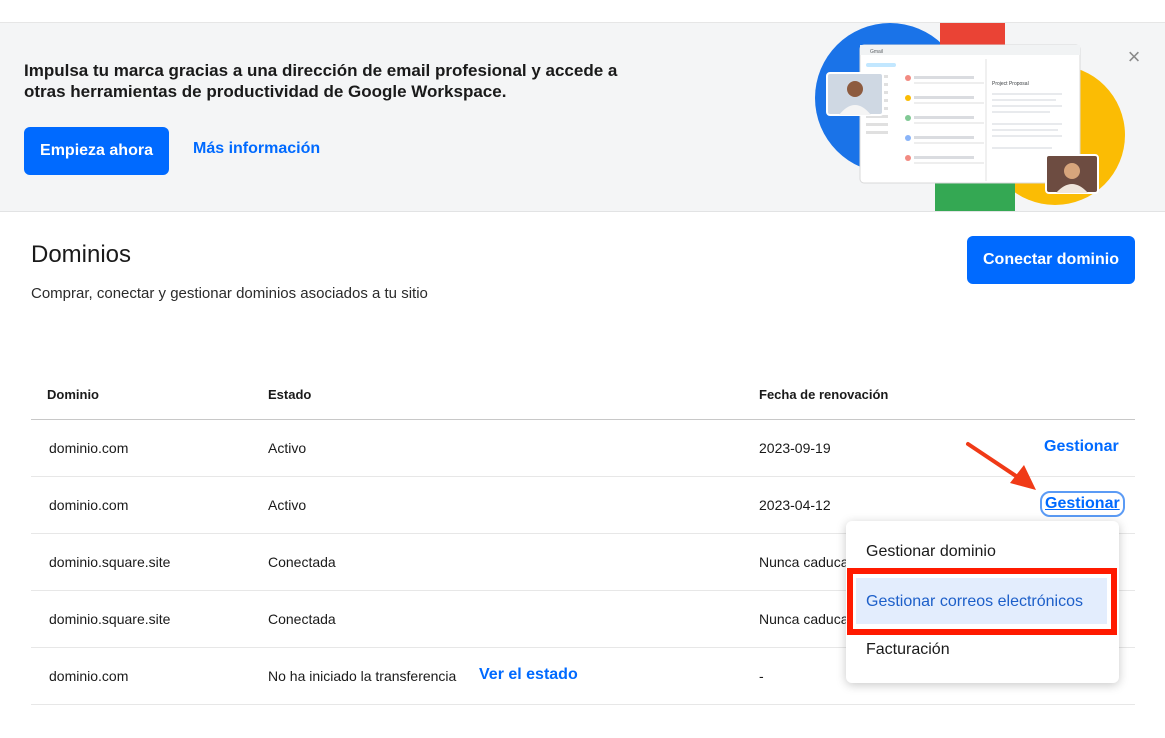  I want to click on close-icon: ×, so click(1134, 57).